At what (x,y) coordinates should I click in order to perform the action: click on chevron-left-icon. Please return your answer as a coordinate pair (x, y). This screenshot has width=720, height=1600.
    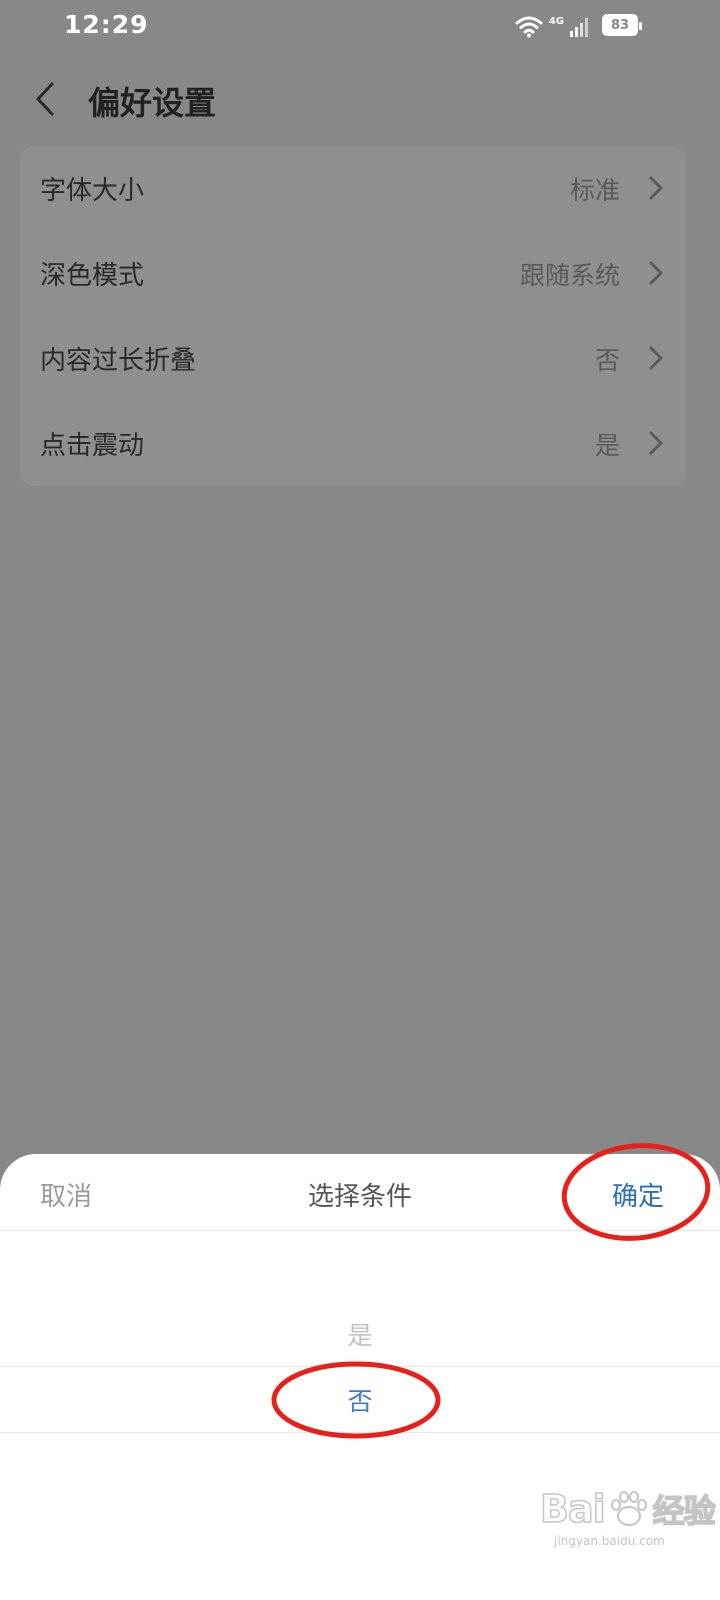
    Looking at the image, I should click on (45, 99).